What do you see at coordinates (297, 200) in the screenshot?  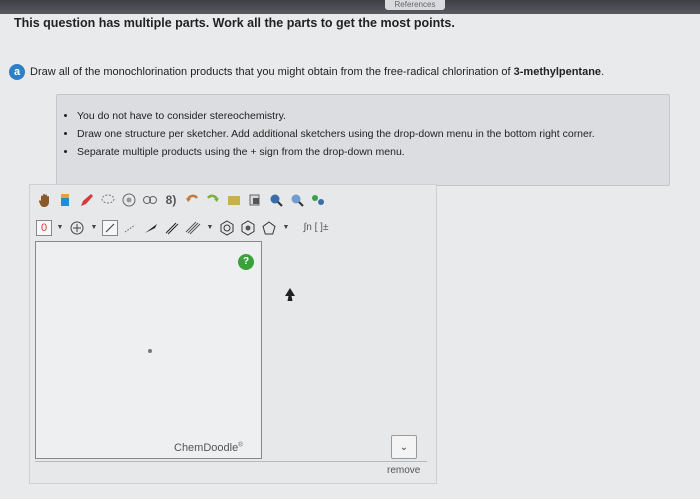 I see `zoom-out-icon` at bounding box center [297, 200].